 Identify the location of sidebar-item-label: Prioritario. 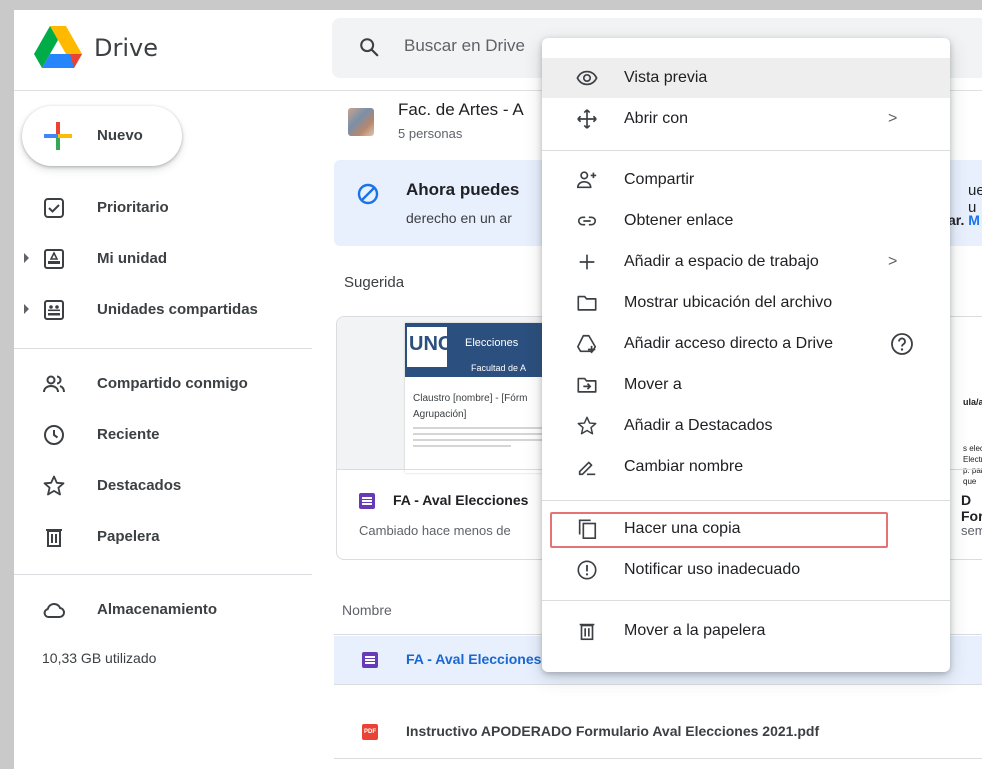
(133, 207).